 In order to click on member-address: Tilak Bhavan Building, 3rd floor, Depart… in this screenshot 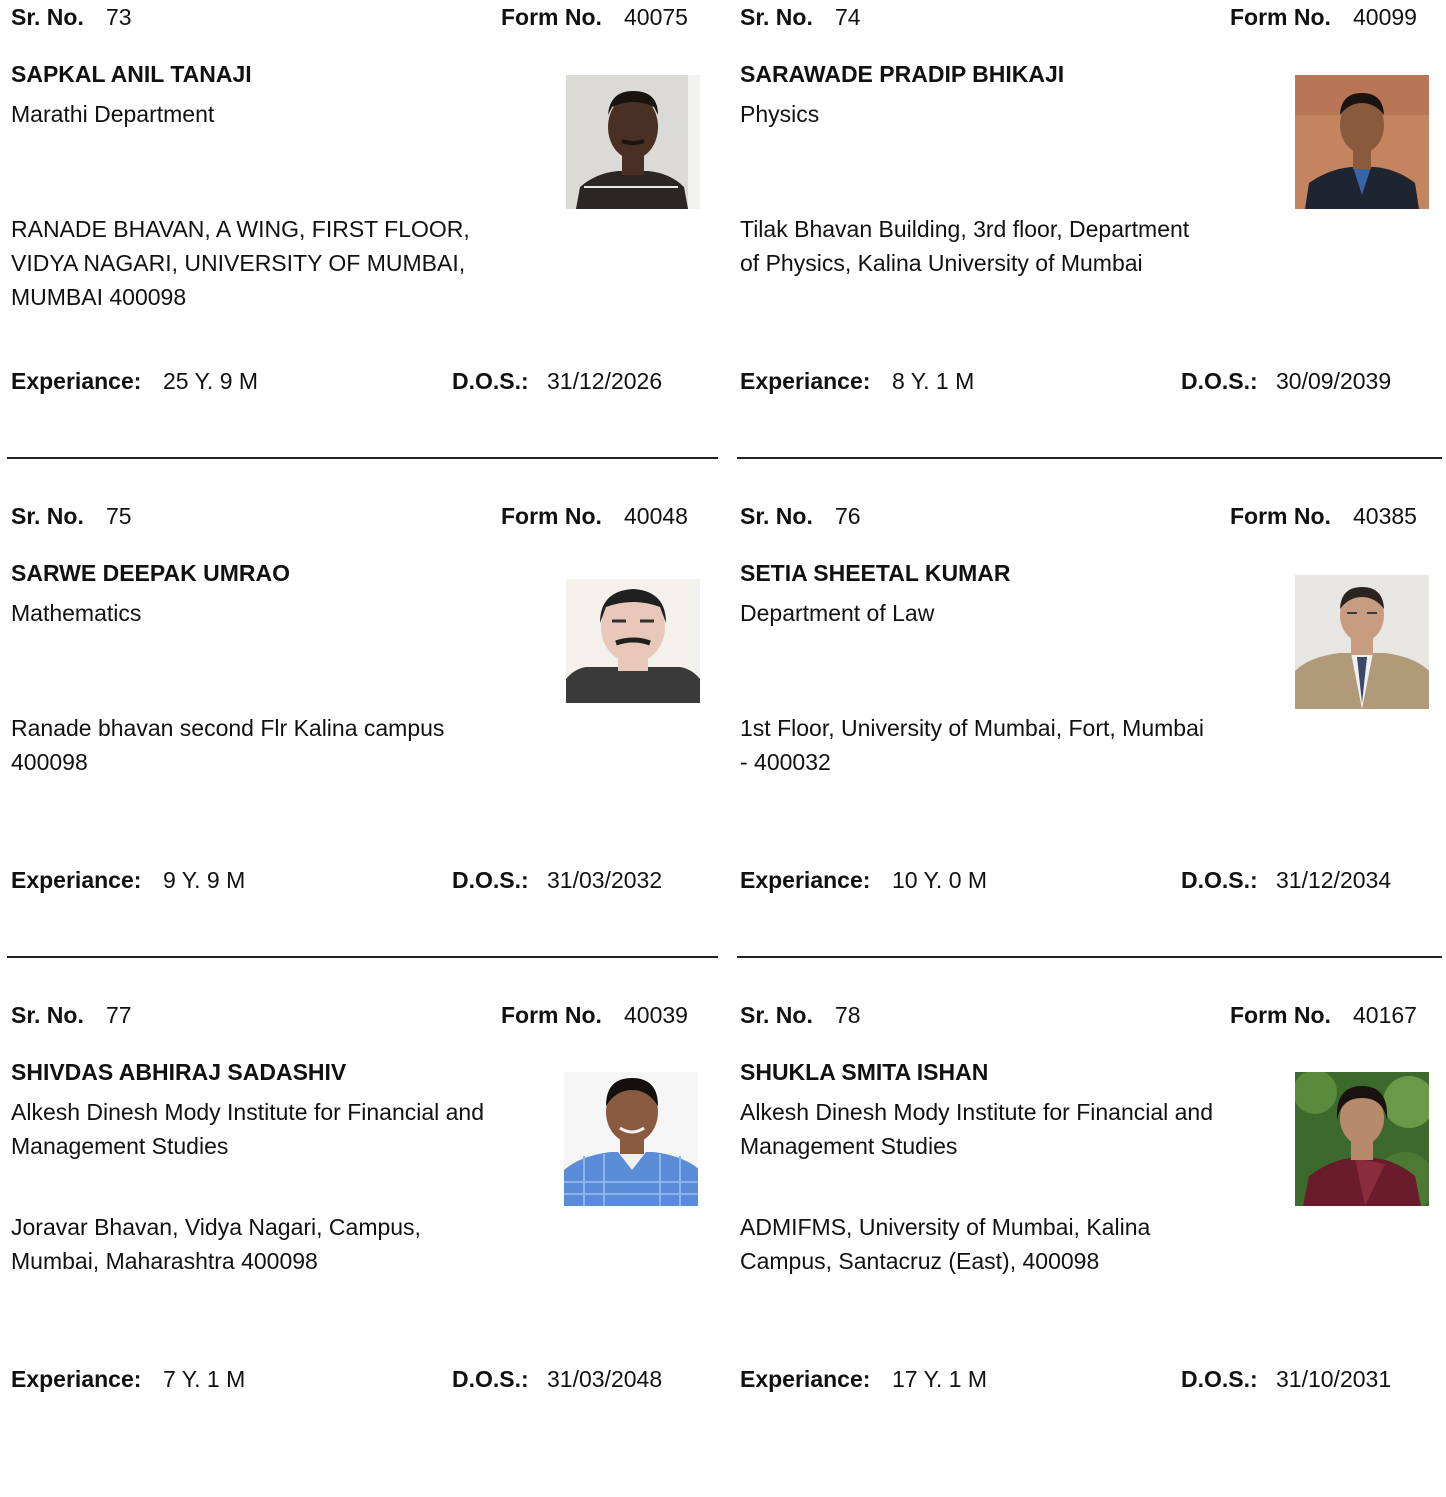, I will do `click(1000, 246)`.